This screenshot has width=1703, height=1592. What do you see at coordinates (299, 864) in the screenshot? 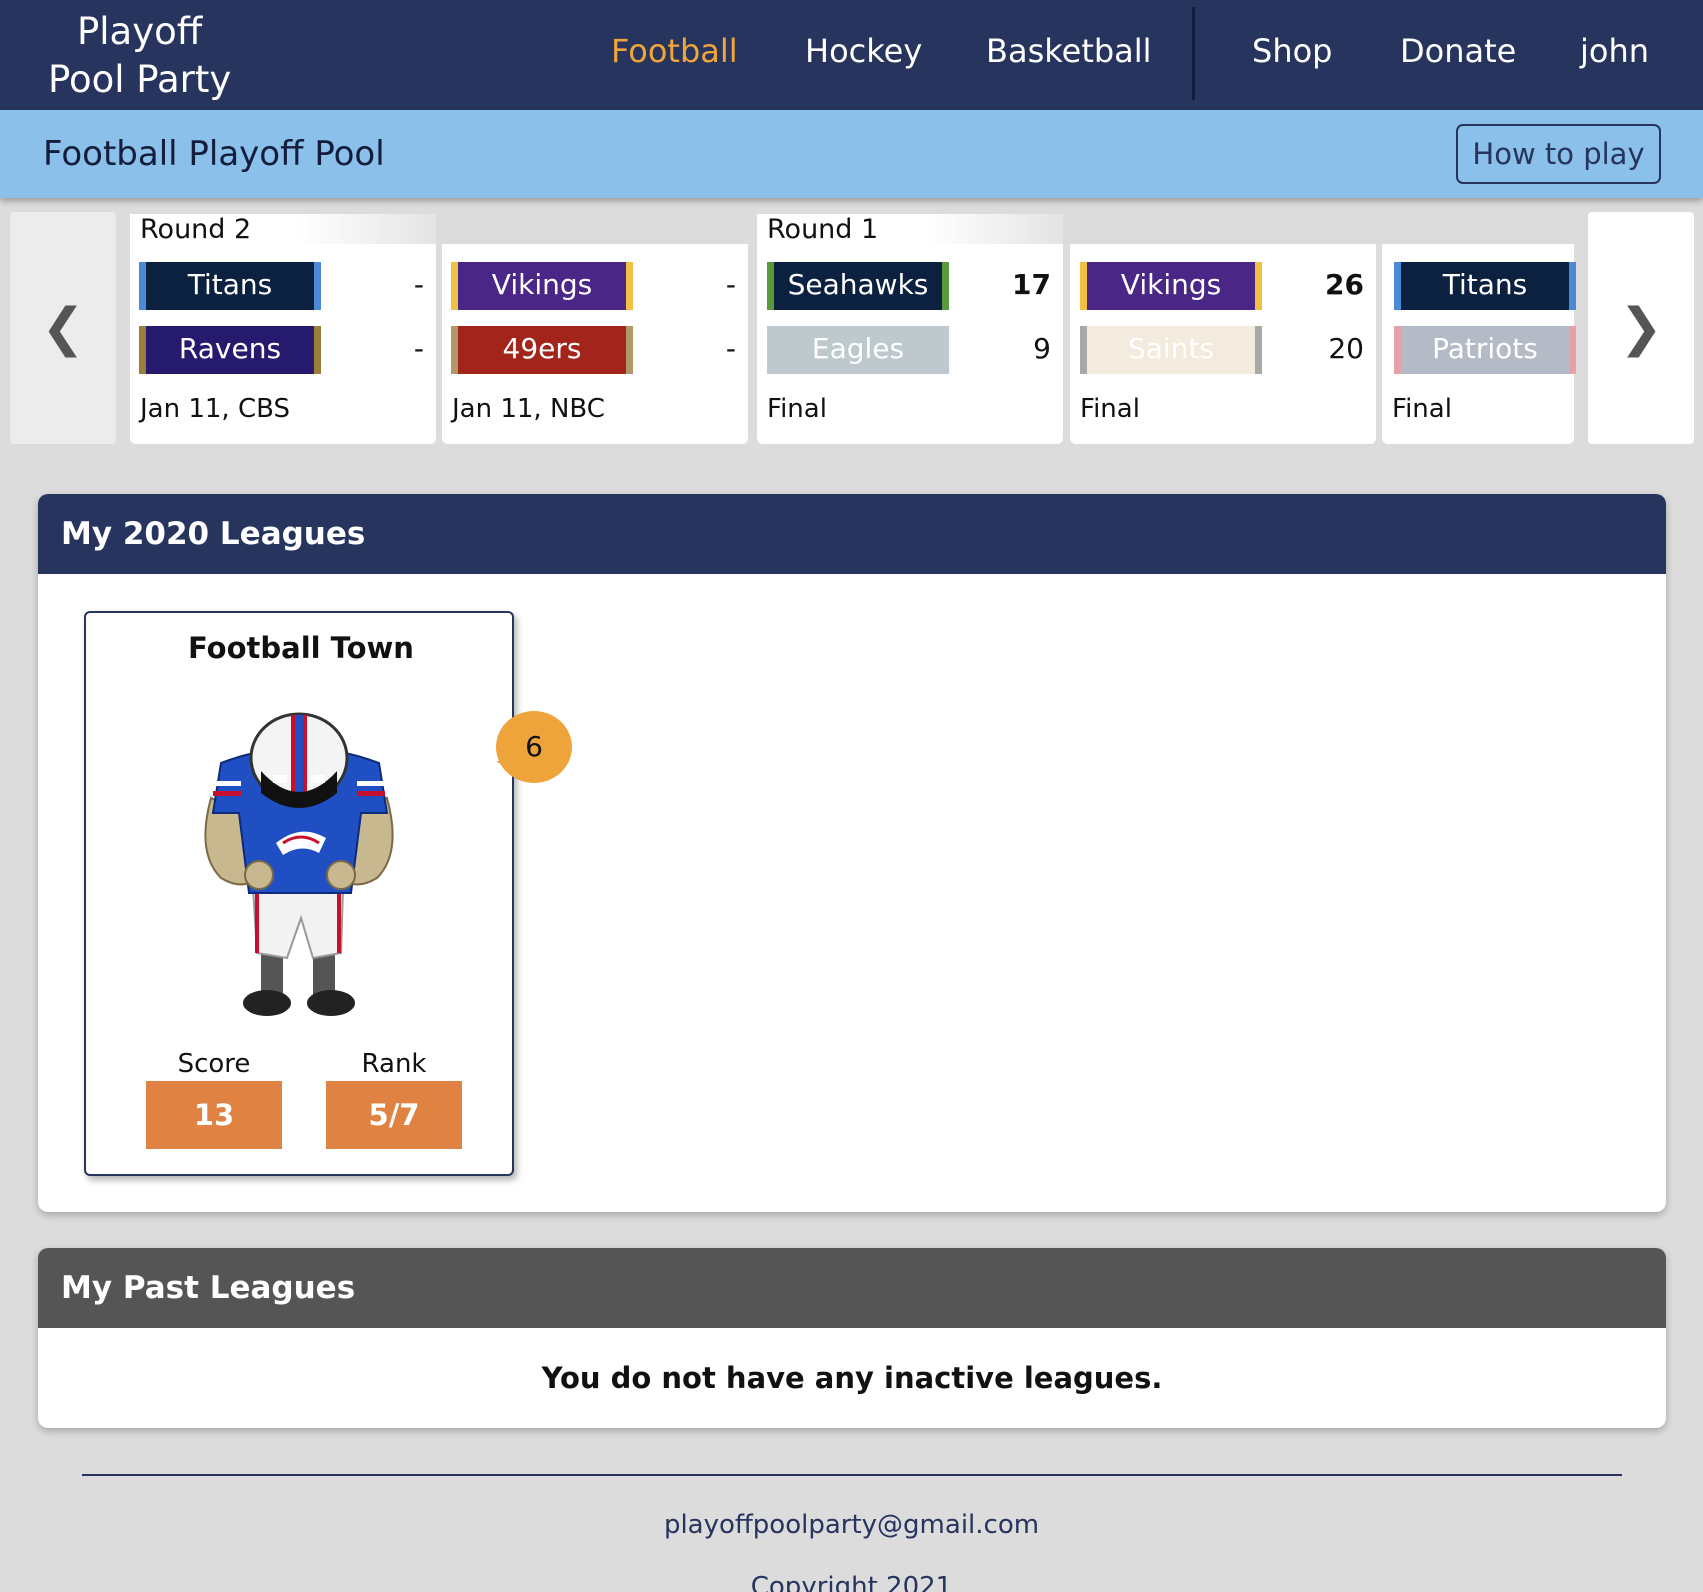
I see `player-avatar` at bounding box center [299, 864].